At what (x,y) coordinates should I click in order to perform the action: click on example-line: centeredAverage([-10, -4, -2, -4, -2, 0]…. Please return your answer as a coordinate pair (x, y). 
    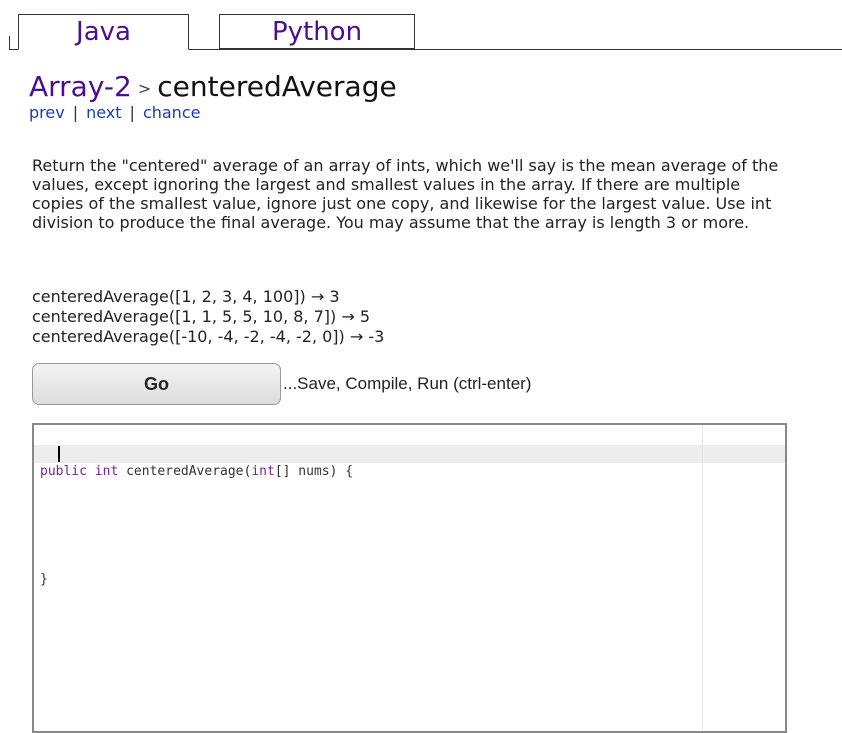
    Looking at the image, I should click on (208, 336).